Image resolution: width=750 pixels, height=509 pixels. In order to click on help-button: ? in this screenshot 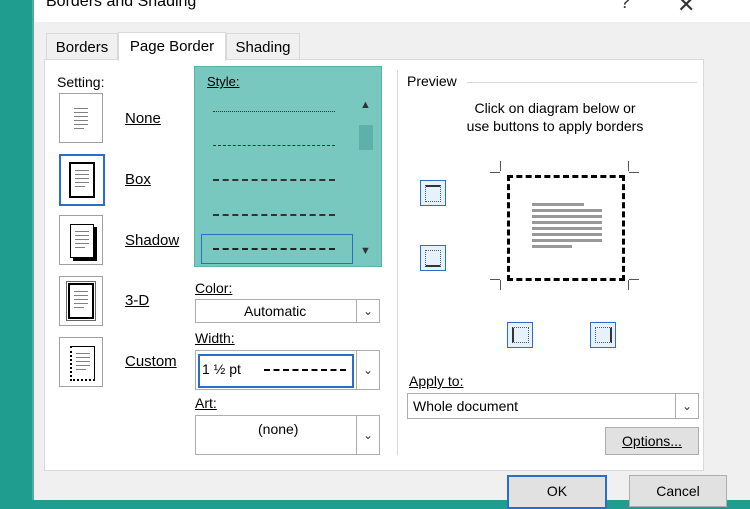, I will do `click(625, 6)`.